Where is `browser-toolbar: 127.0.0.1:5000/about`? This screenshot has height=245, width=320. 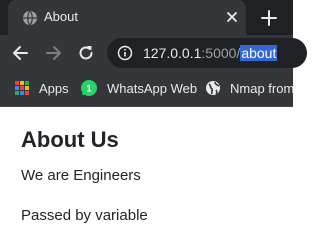
browser-toolbar: 127.0.0.1:5000/about is located at coordinates (153, 53).